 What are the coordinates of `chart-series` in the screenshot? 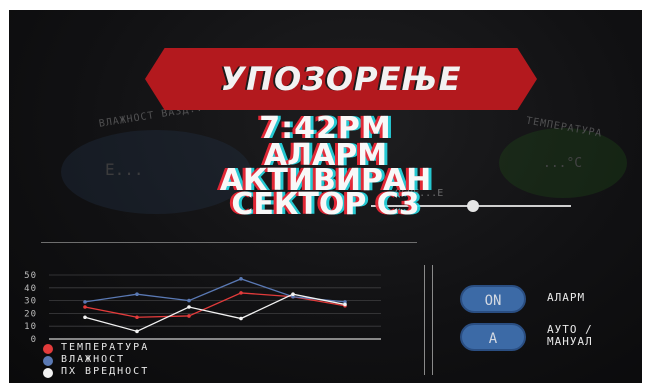 It's located at (215, 305).